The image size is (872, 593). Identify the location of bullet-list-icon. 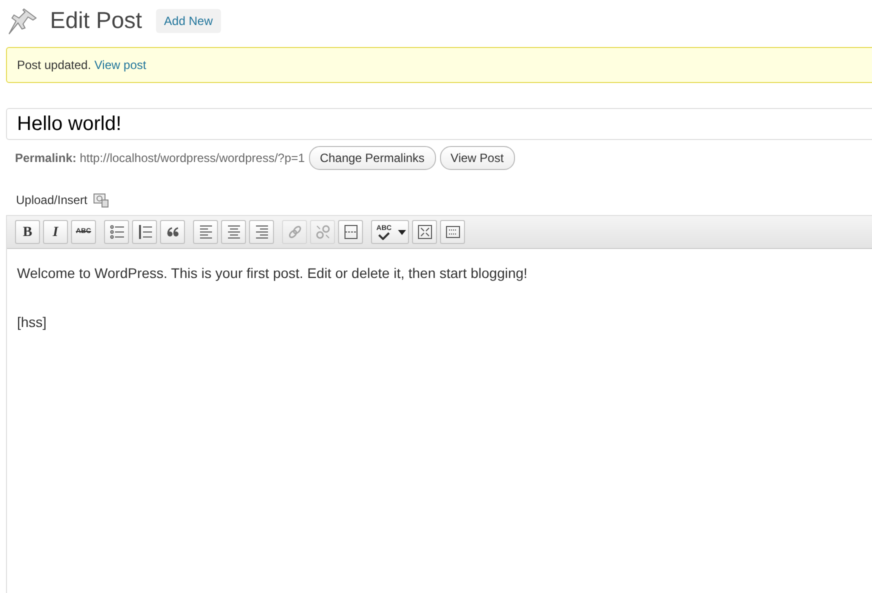
(117, 232).